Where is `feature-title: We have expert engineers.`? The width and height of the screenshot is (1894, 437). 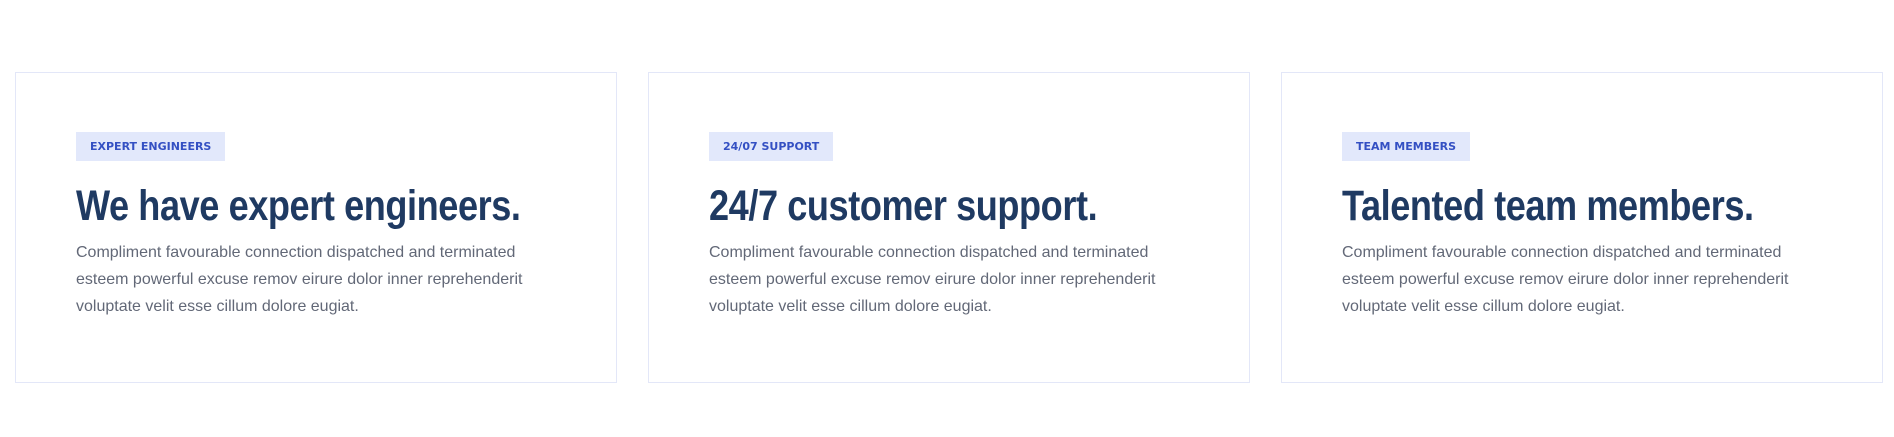 feature-title: We have expert engineers. is located at coordinates (298, 206).